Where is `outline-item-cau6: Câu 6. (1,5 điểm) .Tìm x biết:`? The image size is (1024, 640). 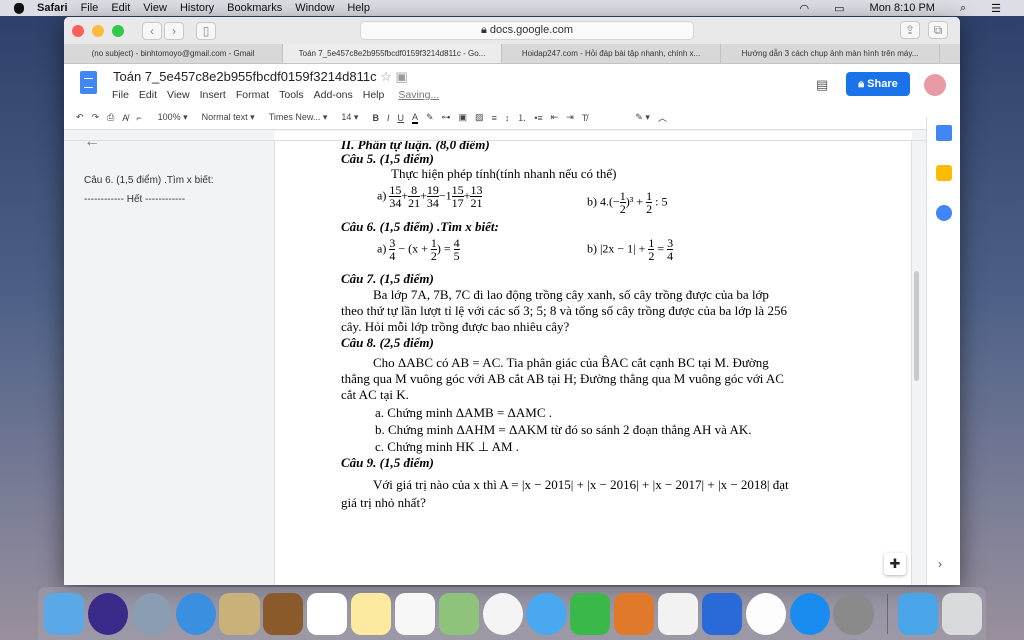
outline-item-cau6: Câu 6. (1,5 điểm) .Tìm x biết: is located at coordinates (149, 180).